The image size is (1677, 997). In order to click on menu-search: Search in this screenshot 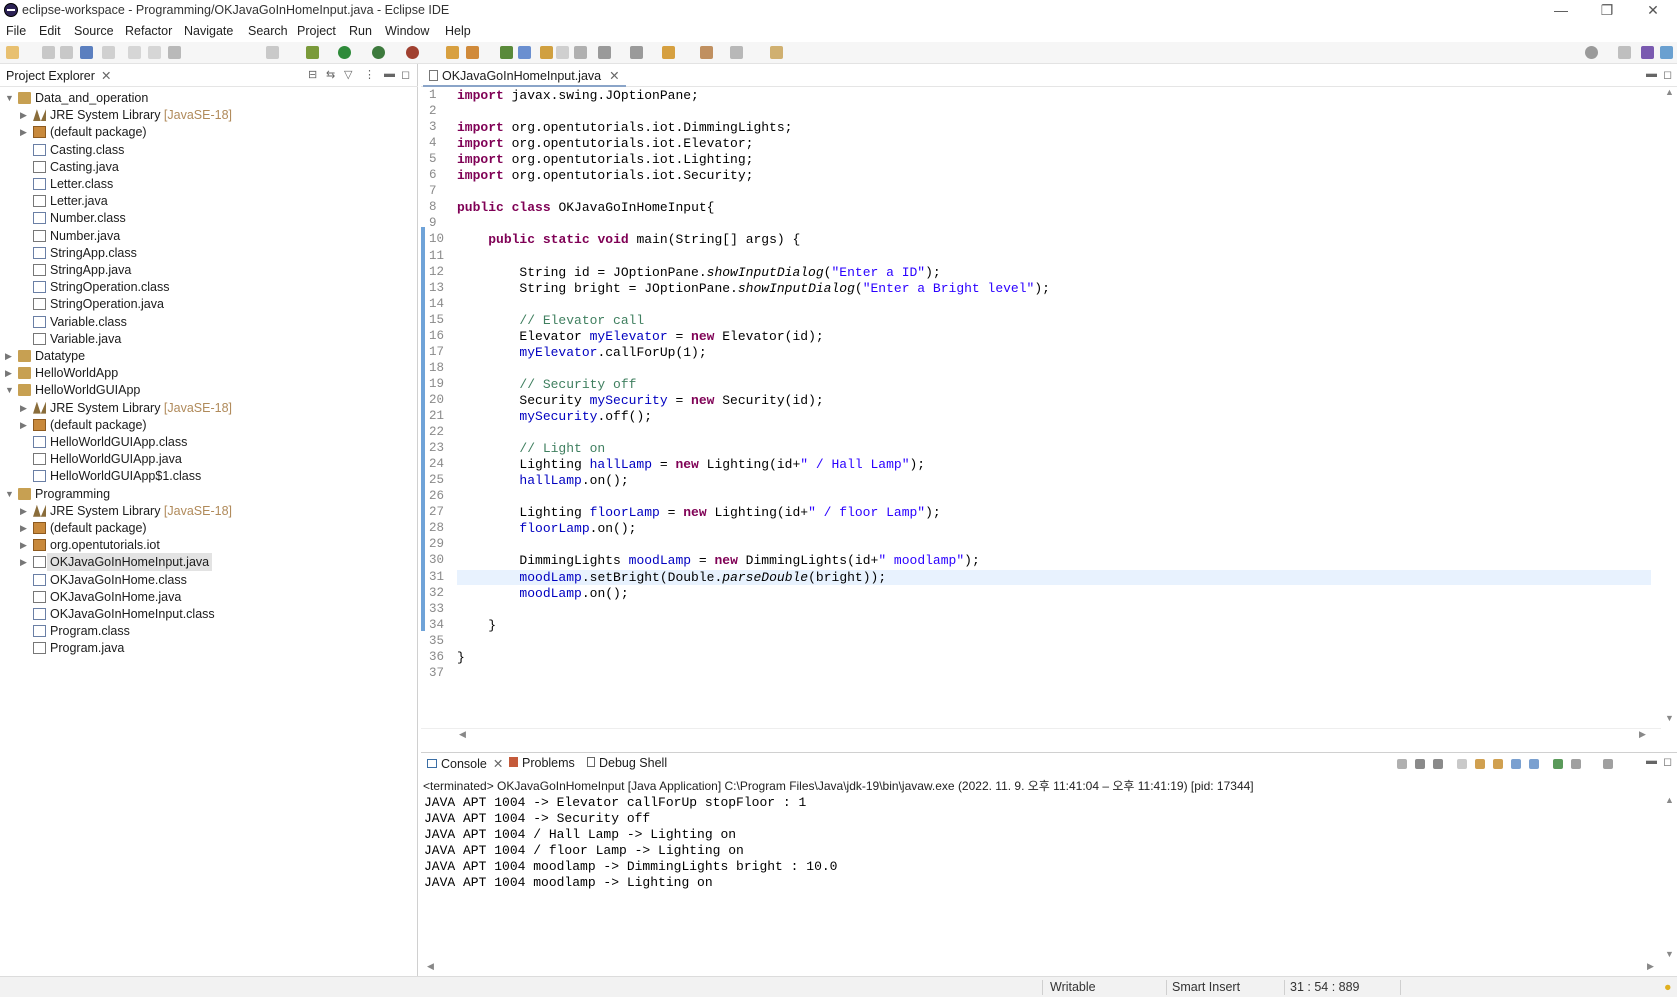, I will do `click(268, 31)`.